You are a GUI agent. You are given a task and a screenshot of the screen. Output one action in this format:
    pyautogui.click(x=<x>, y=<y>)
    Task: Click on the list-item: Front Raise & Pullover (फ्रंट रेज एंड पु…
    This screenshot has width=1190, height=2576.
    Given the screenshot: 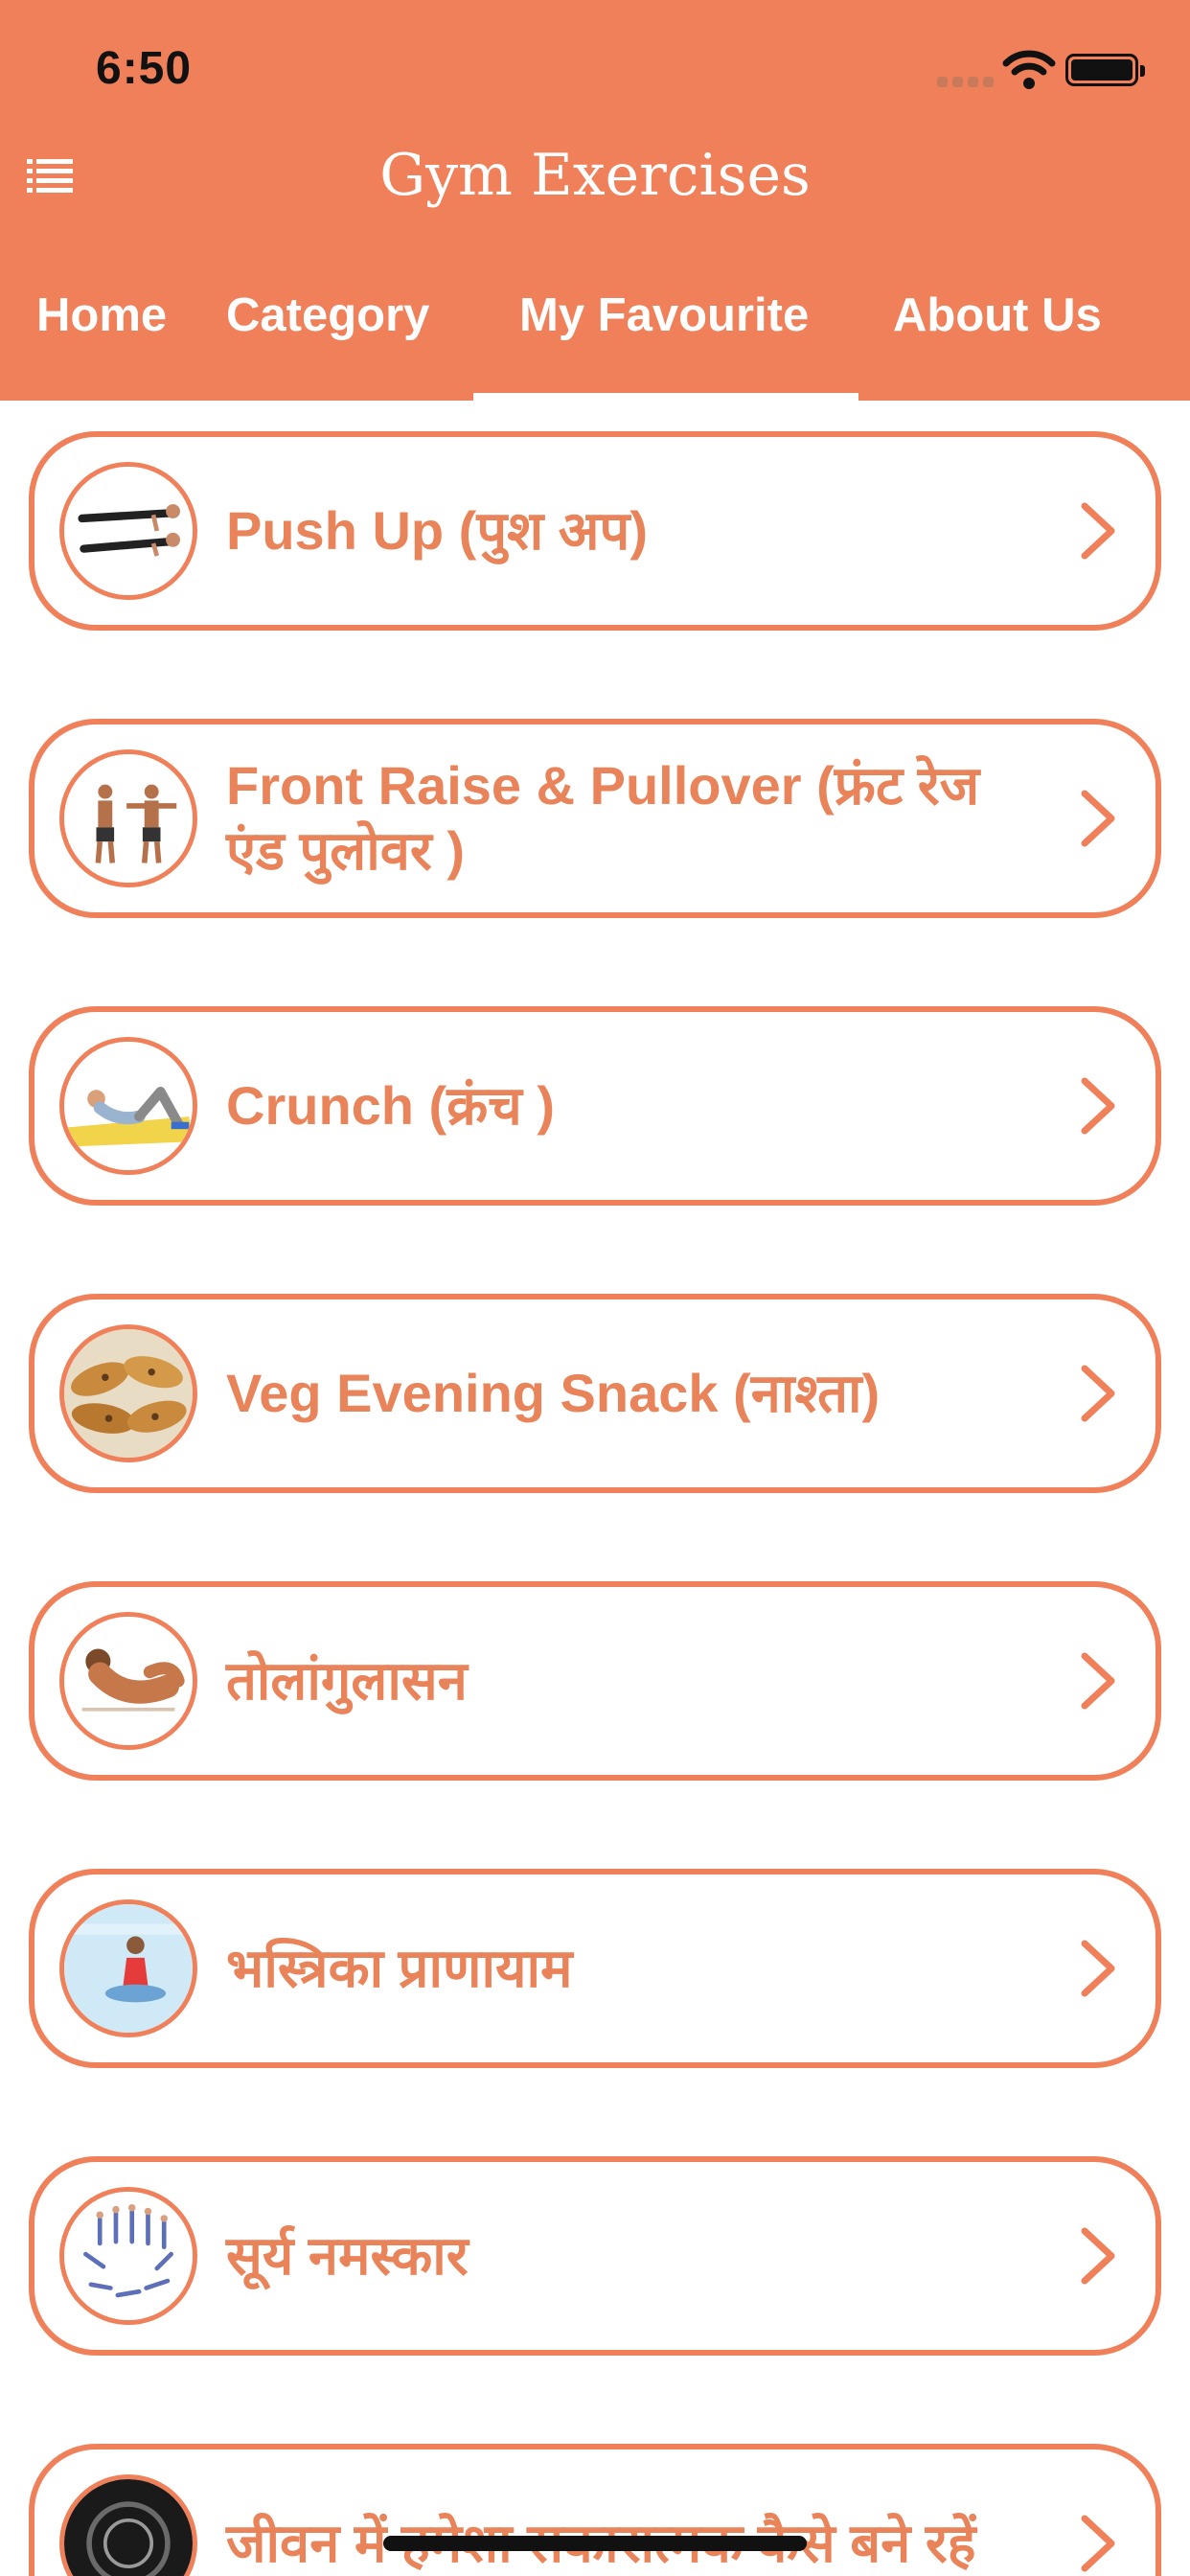 What is the action you would take?
    pyautogui.click(x=595, y=818)
    